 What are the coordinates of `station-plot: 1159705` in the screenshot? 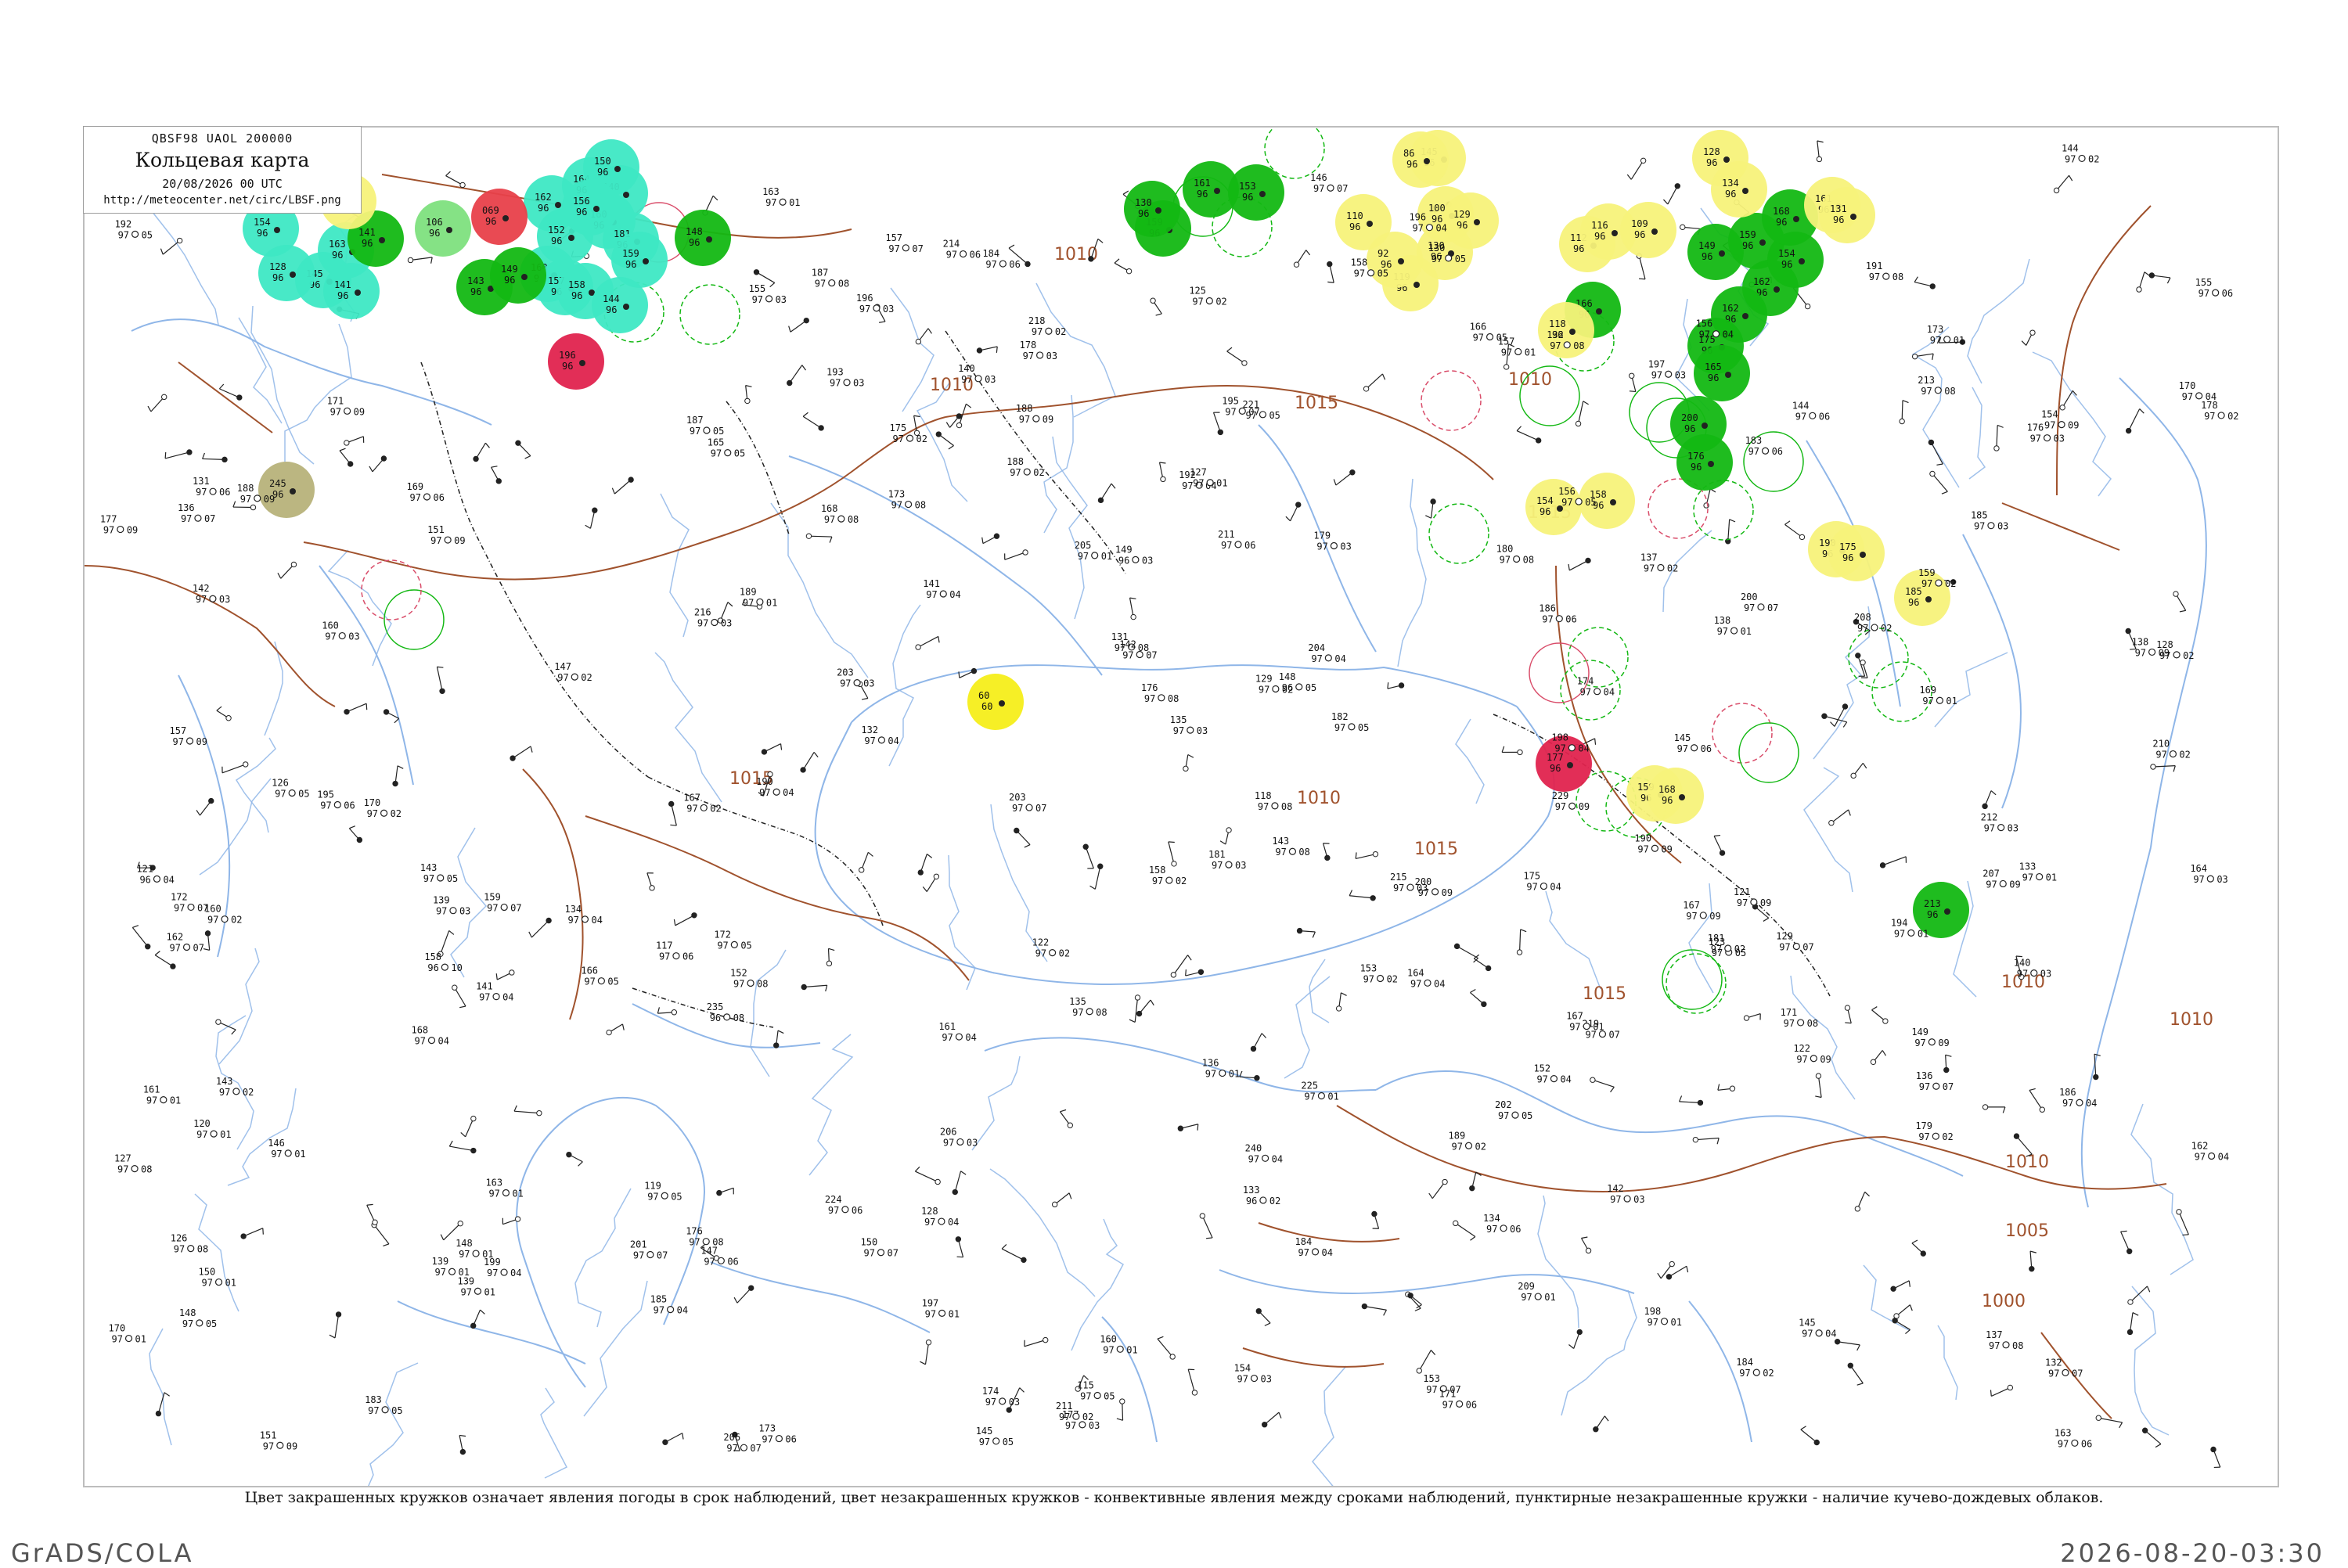 It's located at (1096, 1391).